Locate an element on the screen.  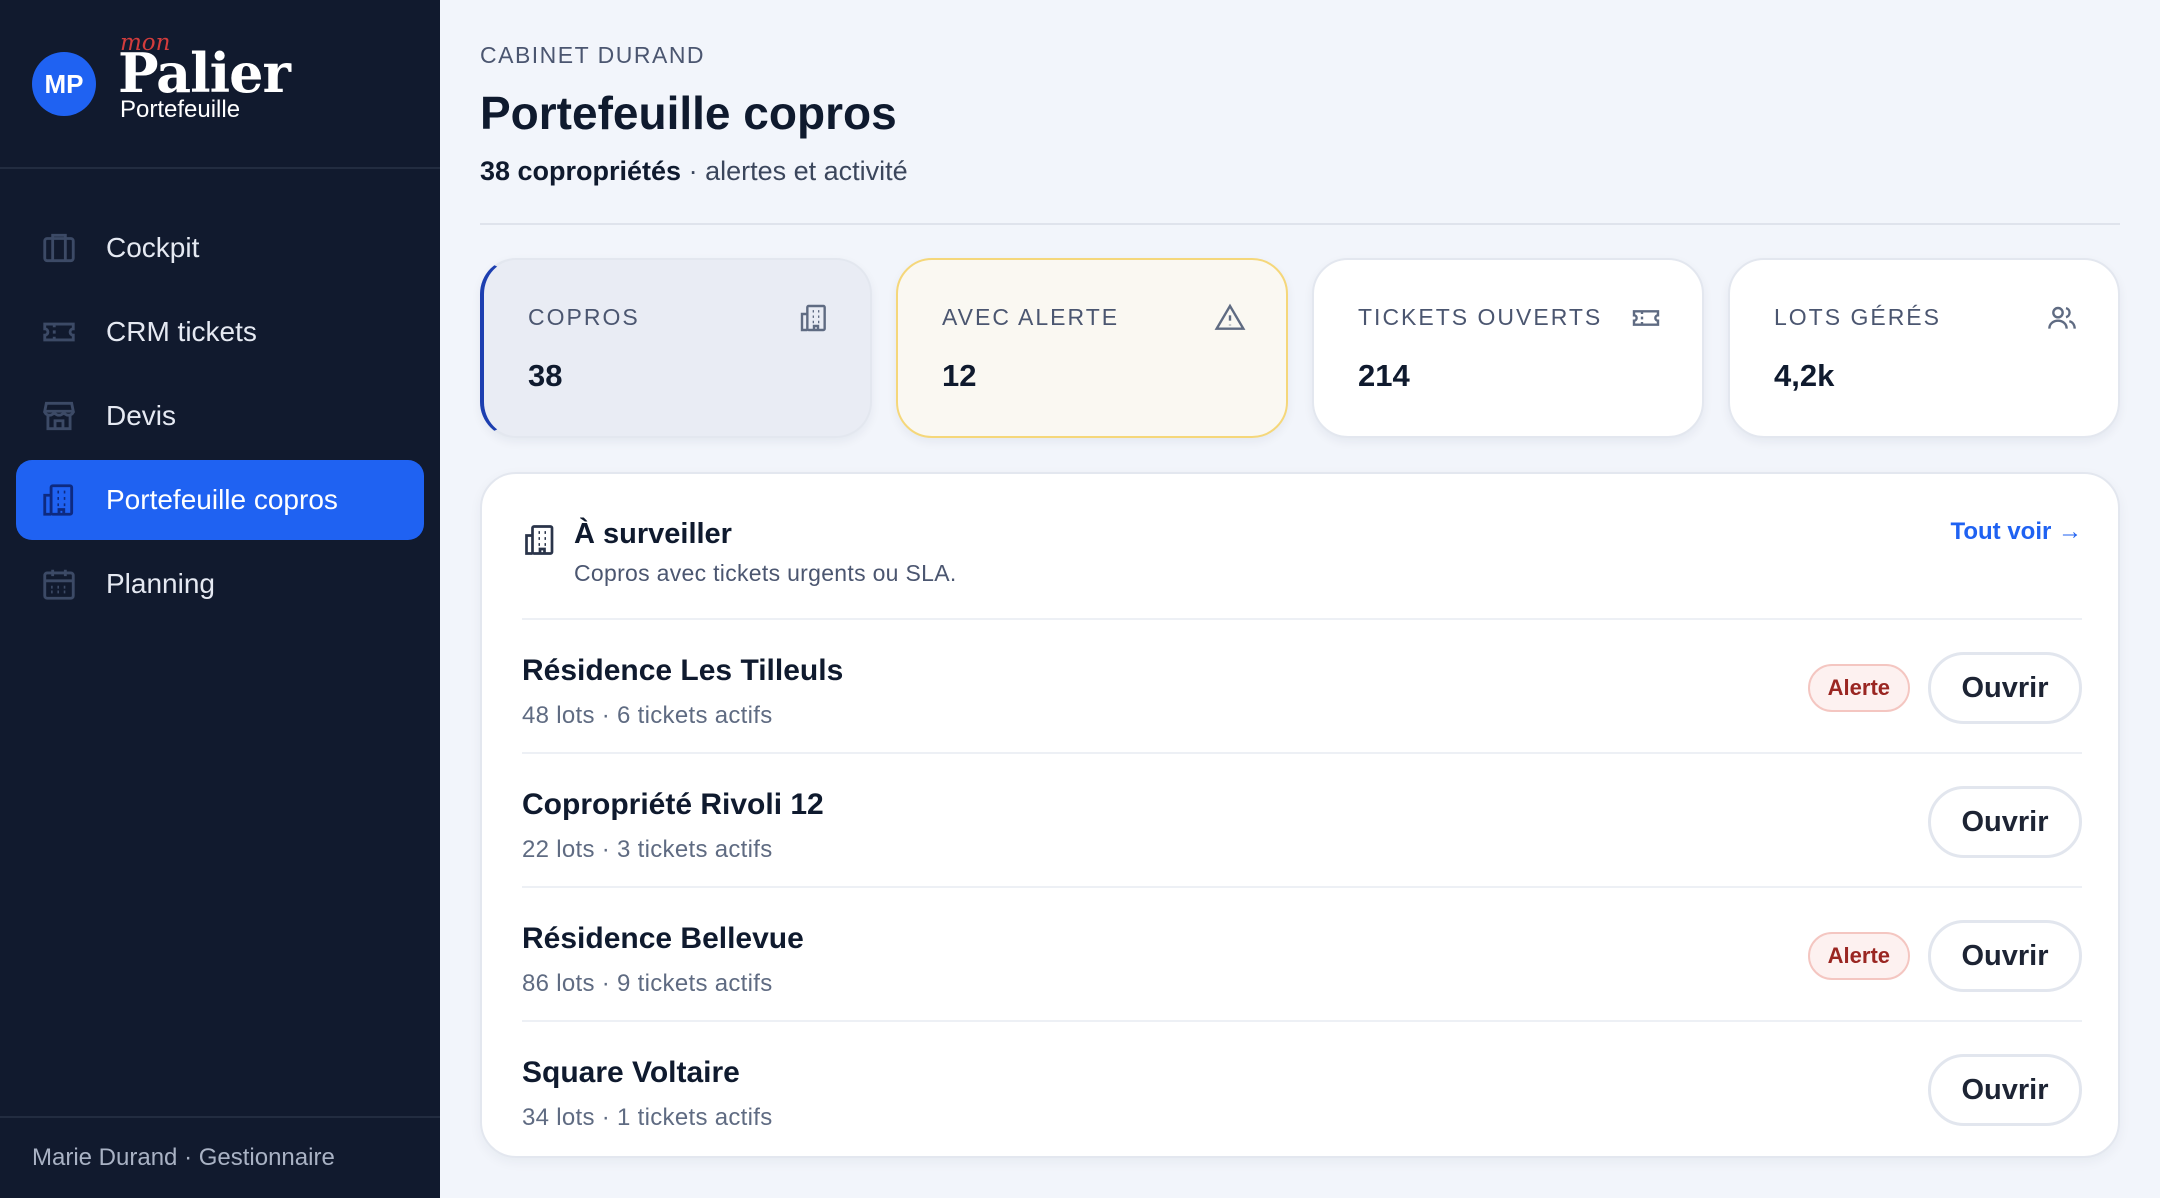
copro-name: Square Voltaire is located at coordinates (631, 1072).